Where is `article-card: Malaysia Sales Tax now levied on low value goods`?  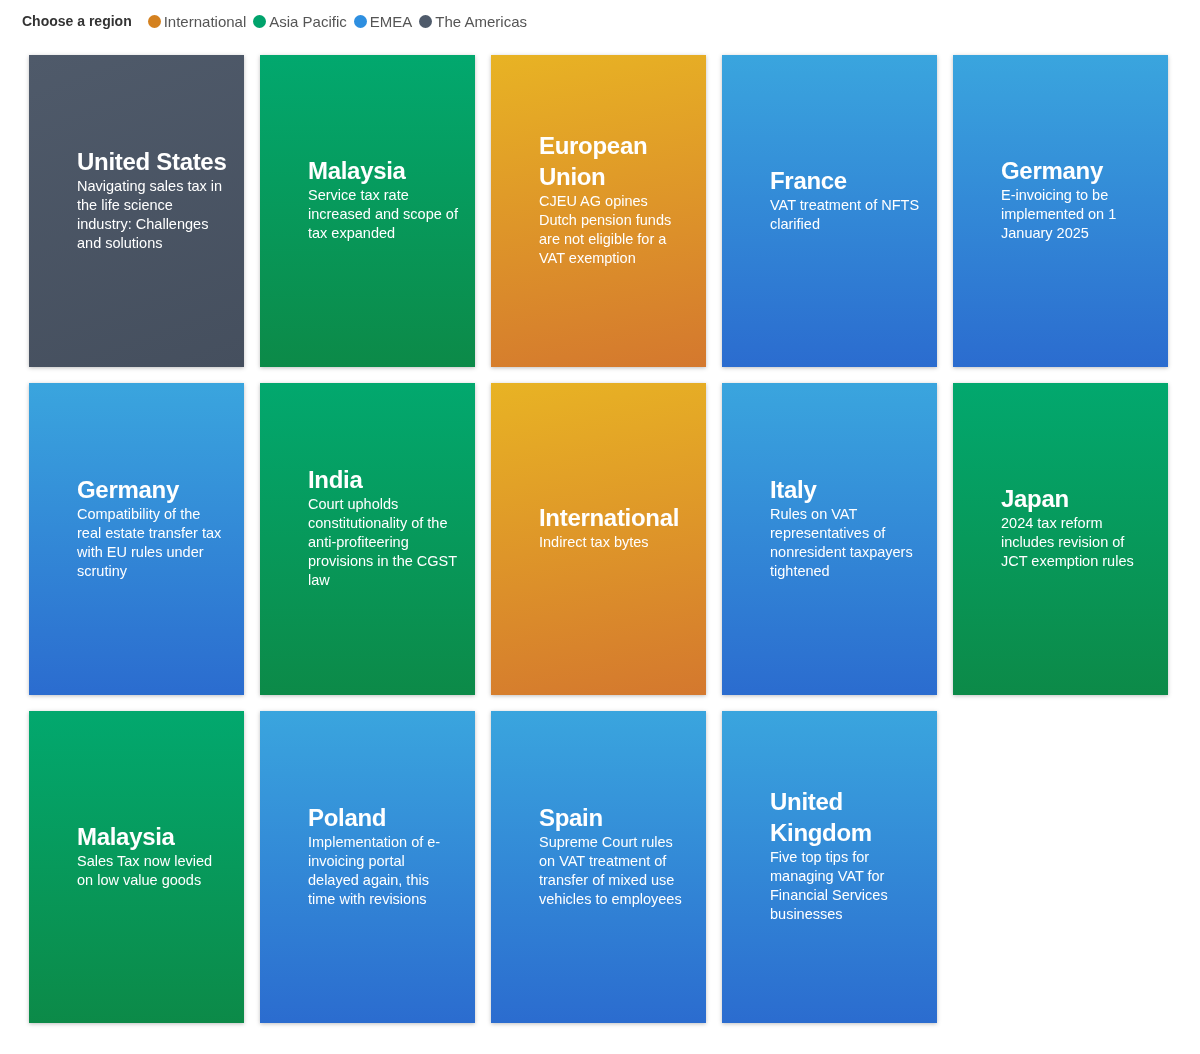 article-card: Malaysia Sales Tax now levied on low value goods is located at coordinates (136, 867).